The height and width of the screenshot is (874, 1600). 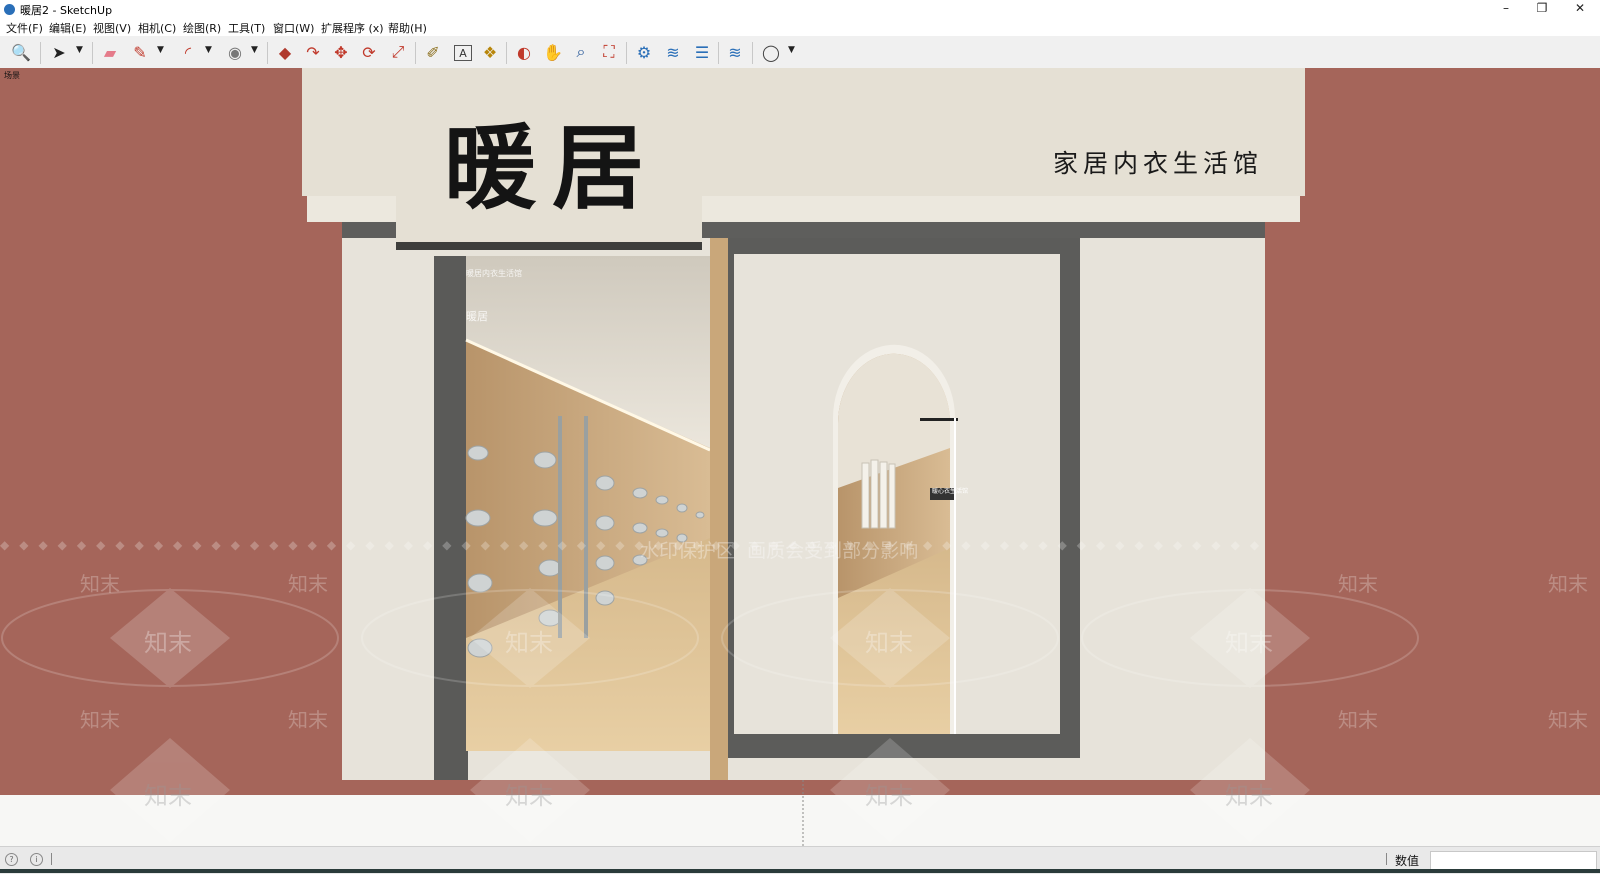 What do you see at coordinates (341, 52) in the screenshot?
I see `move-icon: ✥` at bounding box center [341, 52].